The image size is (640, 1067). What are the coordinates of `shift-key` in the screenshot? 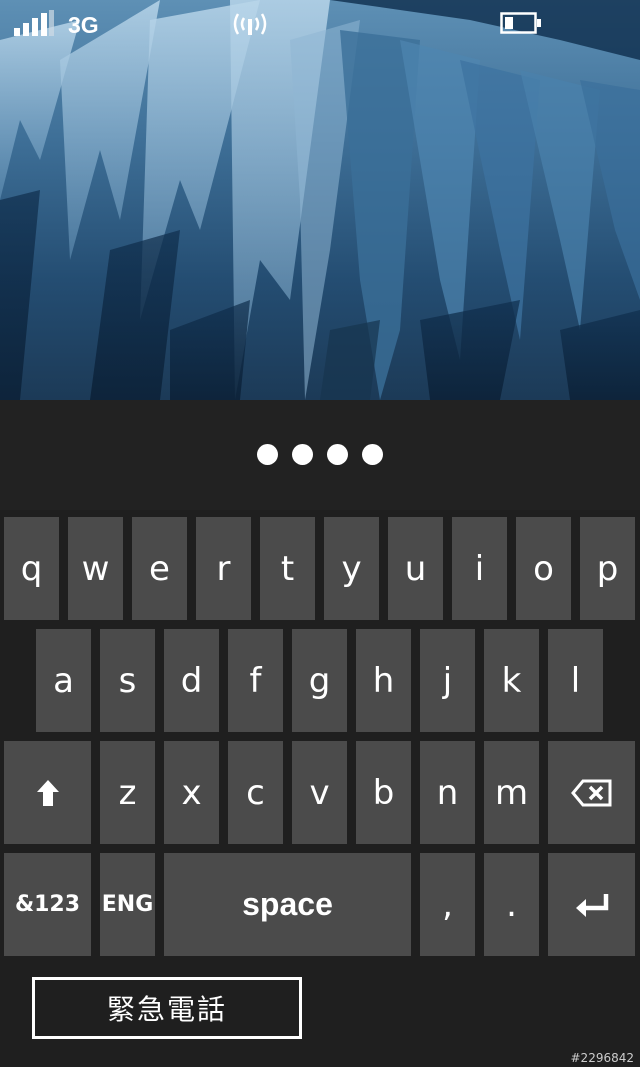 It's located at (47, 792).